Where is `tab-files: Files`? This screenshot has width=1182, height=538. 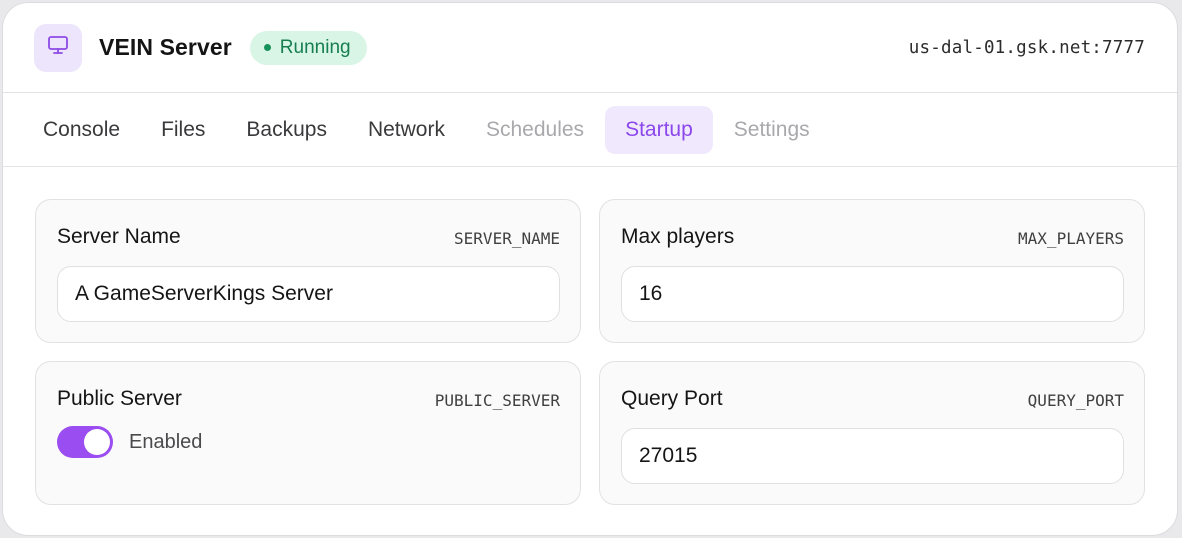
tab-files: Files is located at coordinates (183, 130).